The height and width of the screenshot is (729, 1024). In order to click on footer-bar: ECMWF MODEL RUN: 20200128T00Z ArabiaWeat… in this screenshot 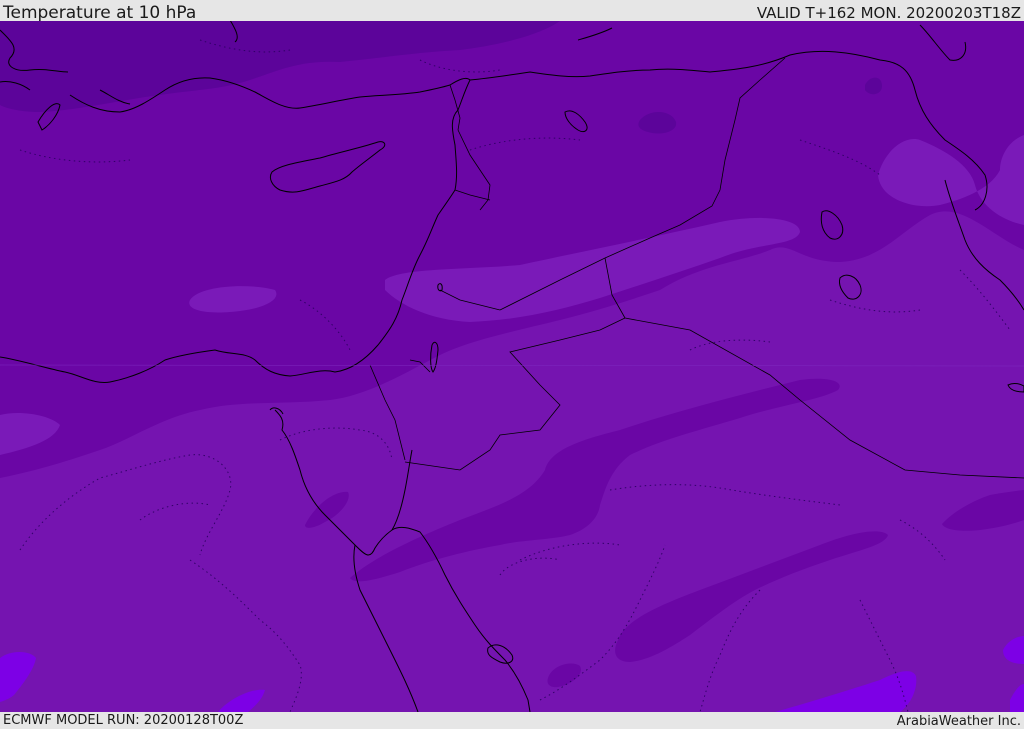, I will do `click(512, 720)`.